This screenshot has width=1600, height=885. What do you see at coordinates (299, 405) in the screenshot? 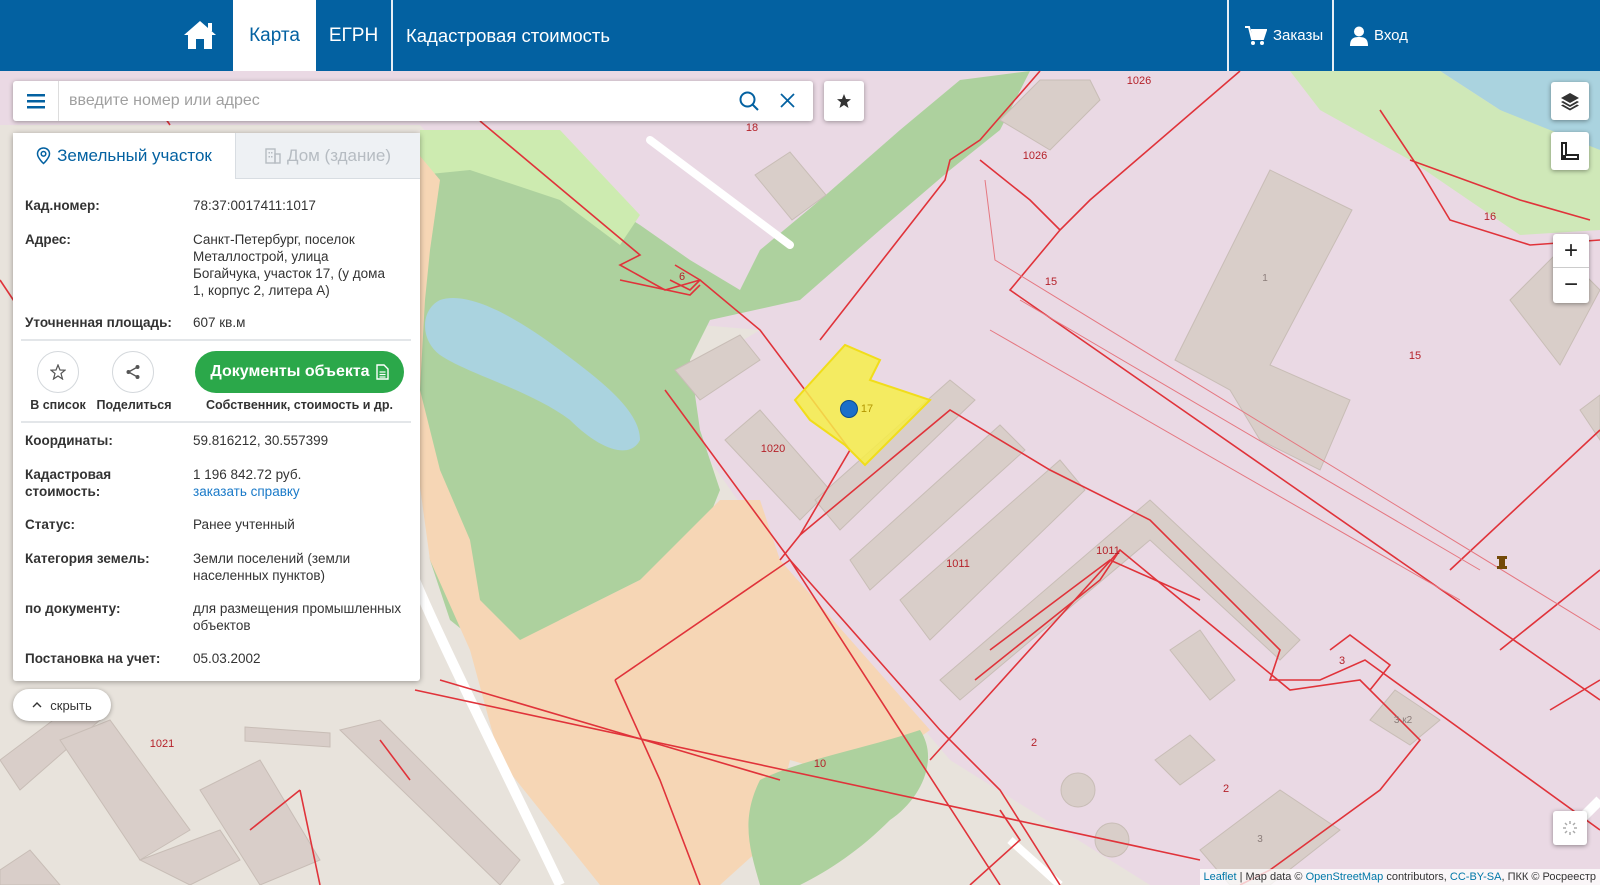
I see `object-documents-subtitle: Собственник, стоимость и др.` at bounding box center [299, 405].